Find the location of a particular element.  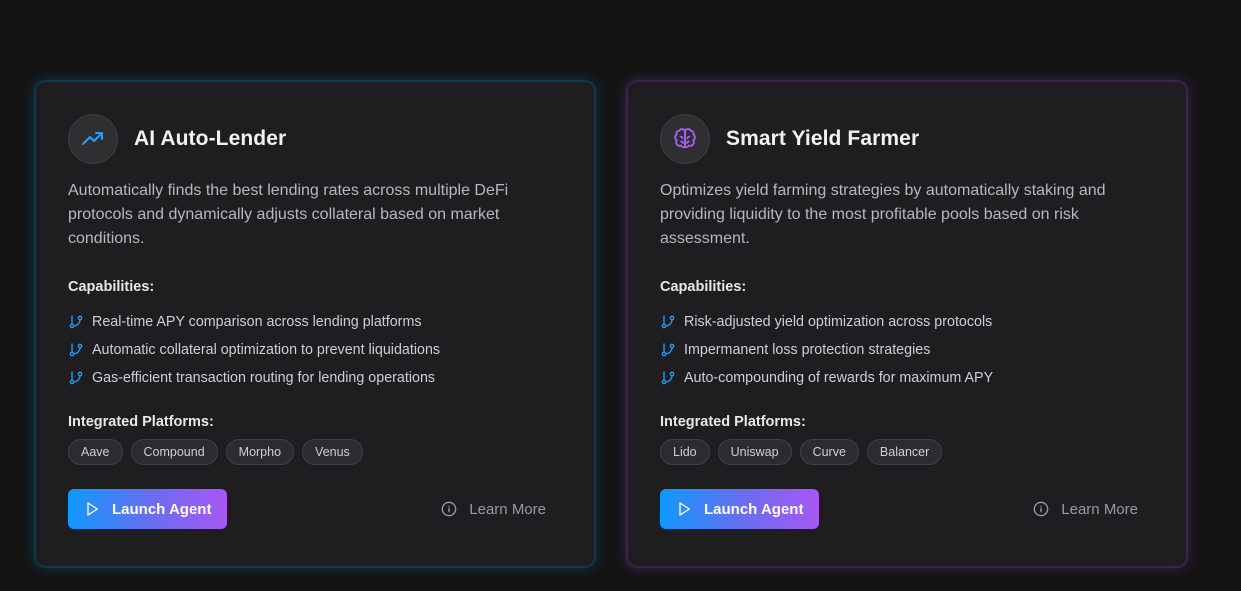

platform-tag-lido: Lido is located at coordinates (685, 452).